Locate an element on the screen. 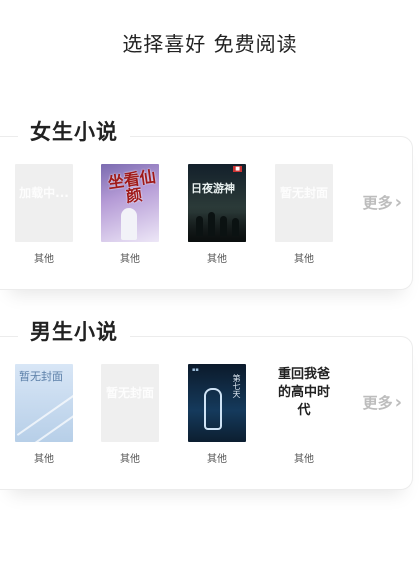  cover-title: 坐看仙颜 is located at coordinates (131, 186).